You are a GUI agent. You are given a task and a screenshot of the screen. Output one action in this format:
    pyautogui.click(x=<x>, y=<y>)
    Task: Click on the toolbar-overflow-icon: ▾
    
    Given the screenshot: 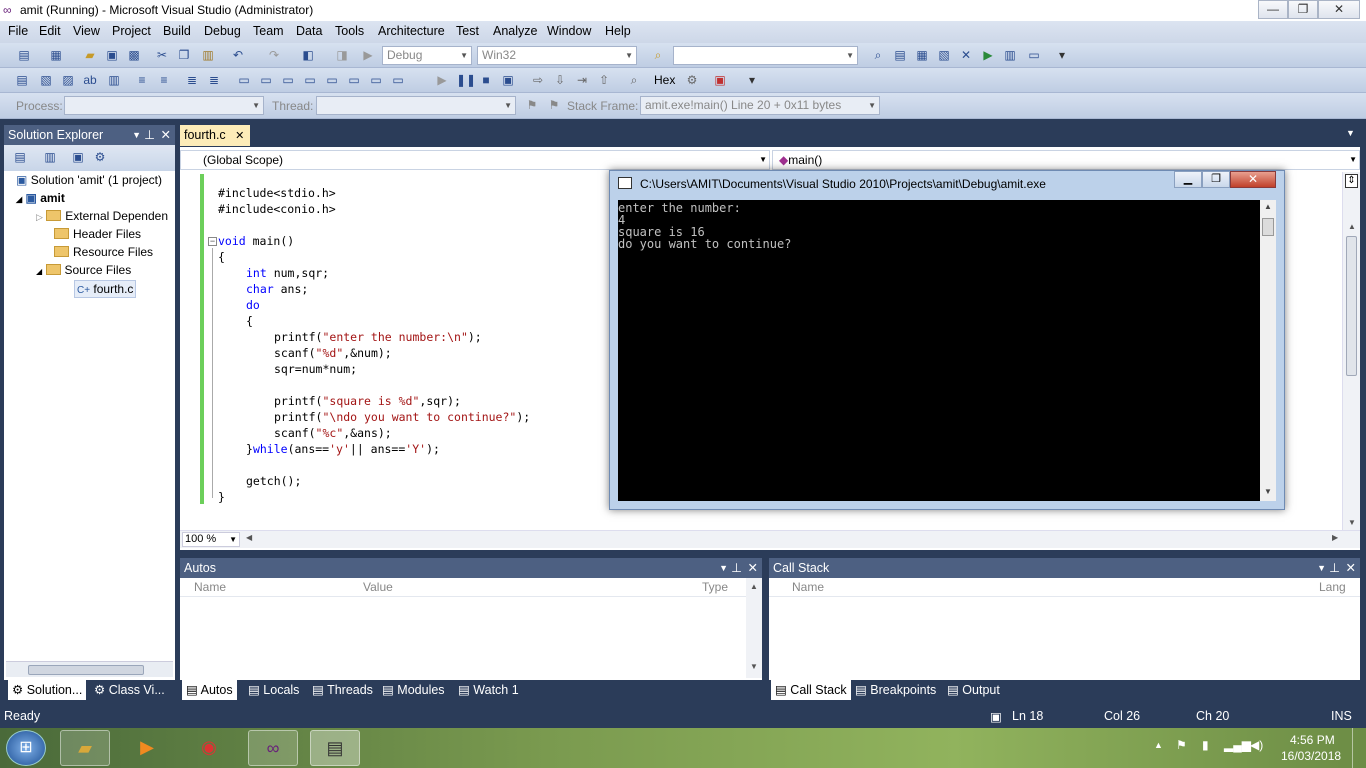 What is the action you would take?
    pyautogui.click(x=1062, y=55)
    